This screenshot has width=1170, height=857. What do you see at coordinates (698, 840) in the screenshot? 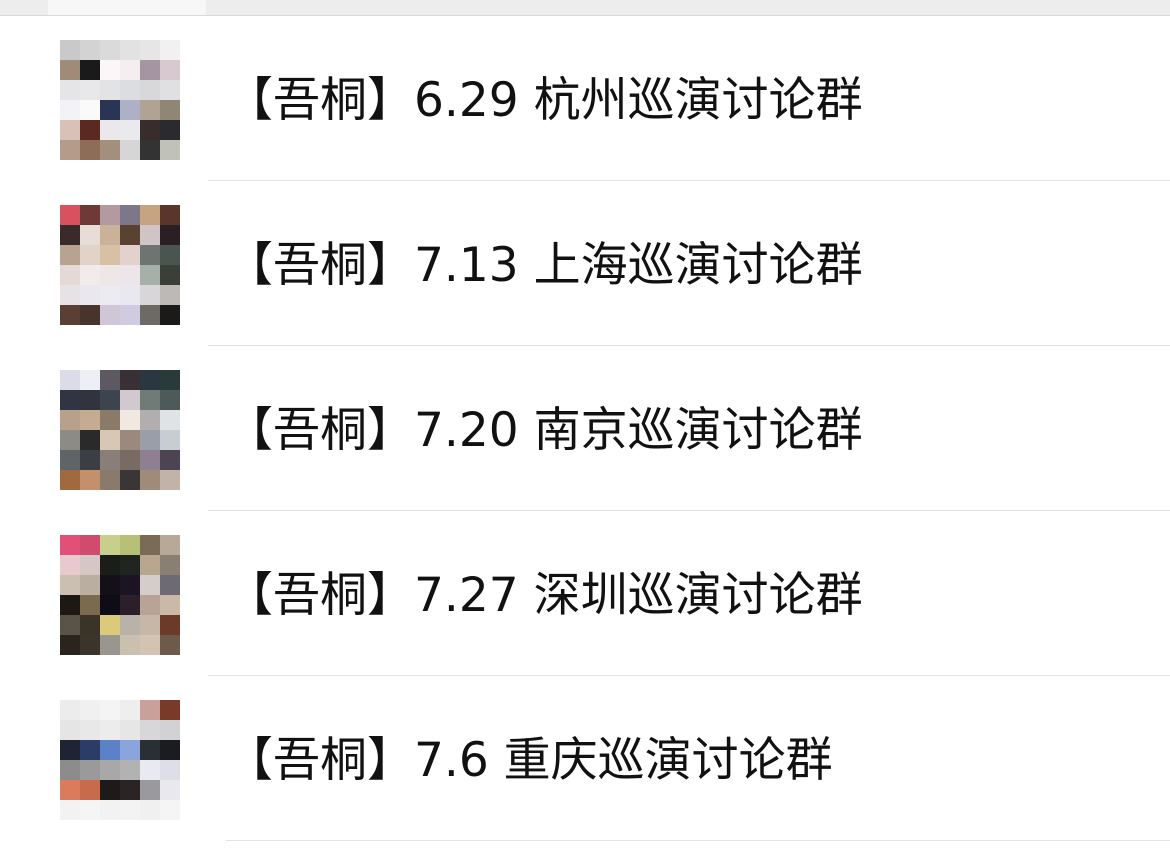
I see `divider` at bounding box center [698, 840].